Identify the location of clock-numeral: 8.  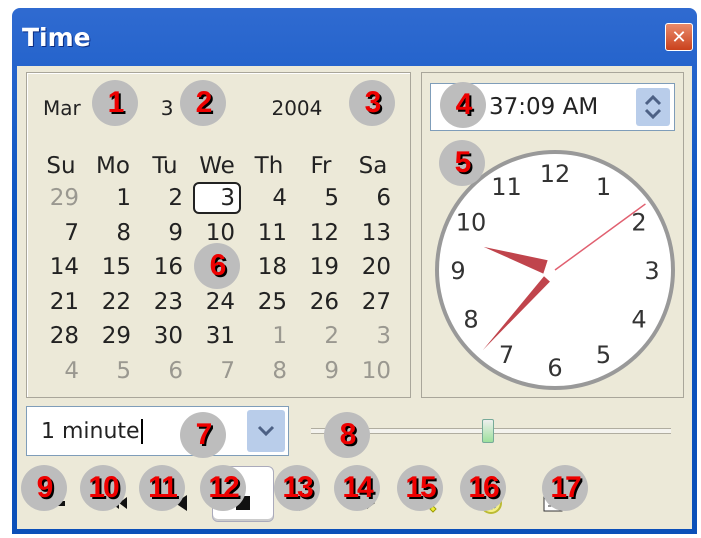
(471, 320).